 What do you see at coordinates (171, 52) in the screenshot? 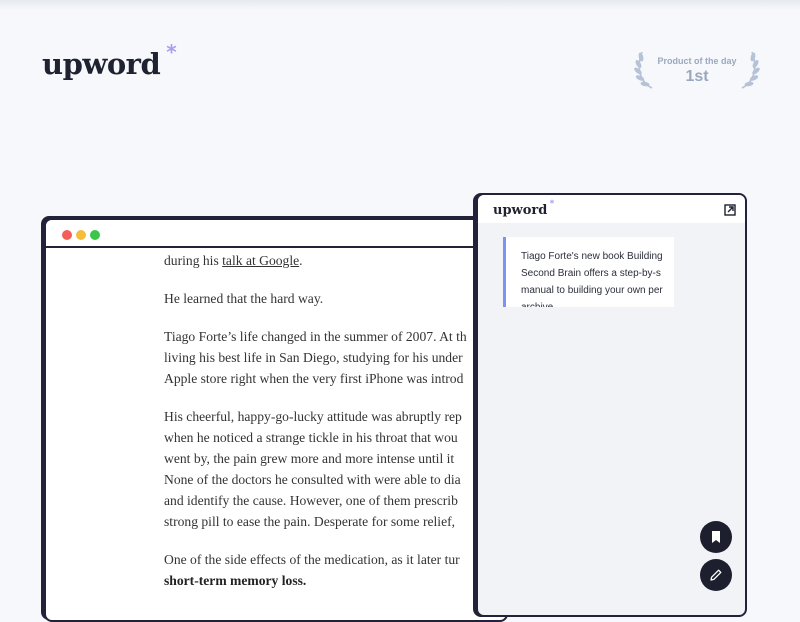
I see `brand-star-icon: *` at bounding box center [171, 52].